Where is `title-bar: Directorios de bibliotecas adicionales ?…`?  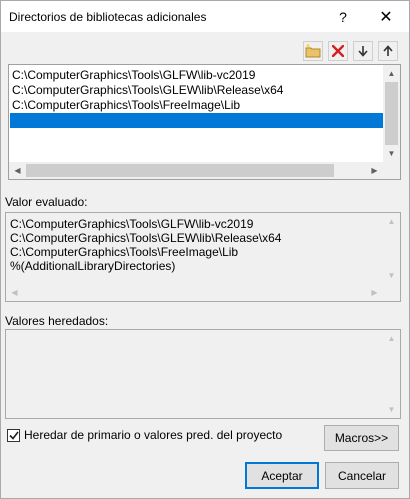
title-bar: Directorios de bibliotecas adicionales ?… is located at coordinates (205, 16).